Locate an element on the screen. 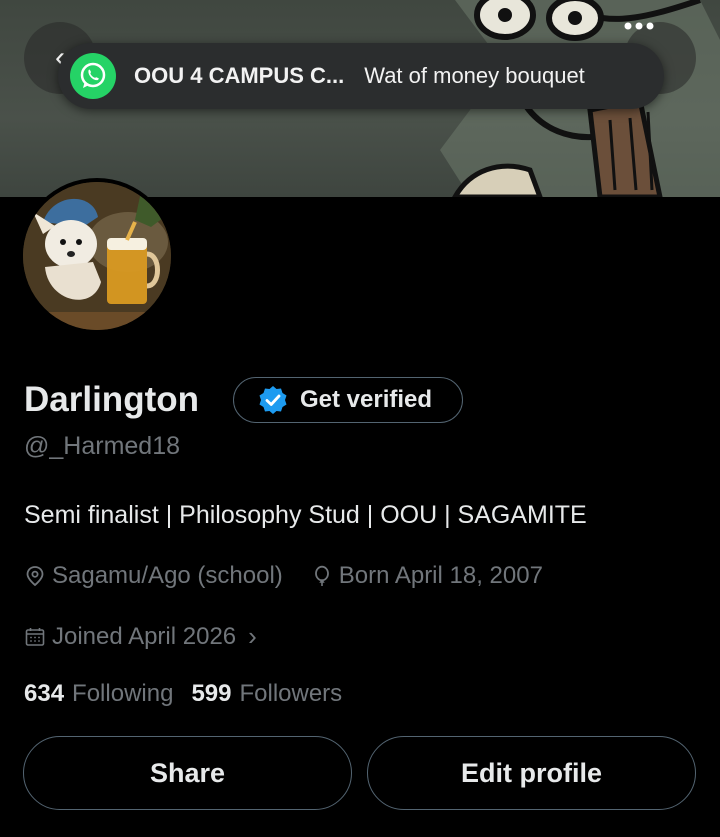 The image size is (720, 837). birthday-item: Born April 18, 2007 is located at coordinates (427, 576).